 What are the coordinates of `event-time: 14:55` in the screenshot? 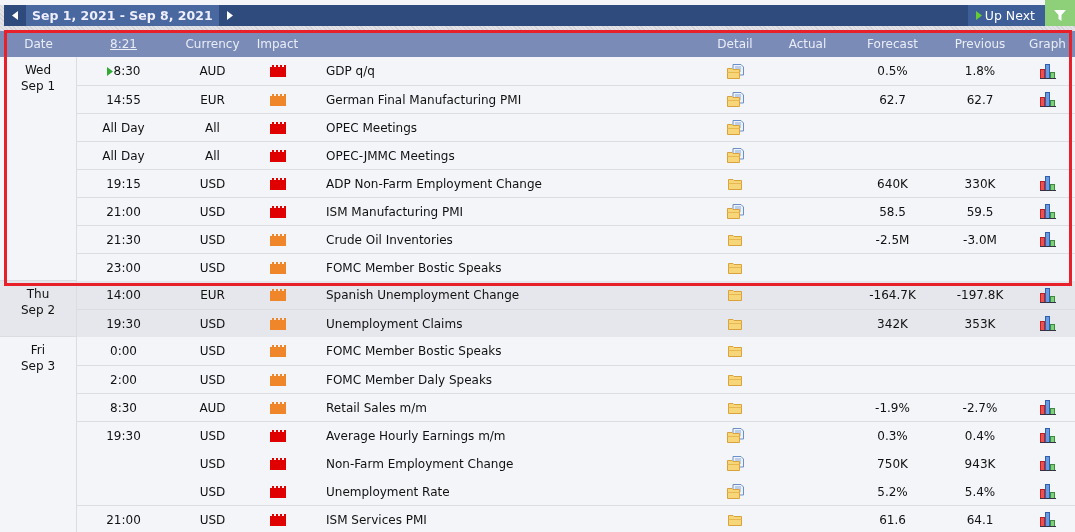 It's located at (123, 99).